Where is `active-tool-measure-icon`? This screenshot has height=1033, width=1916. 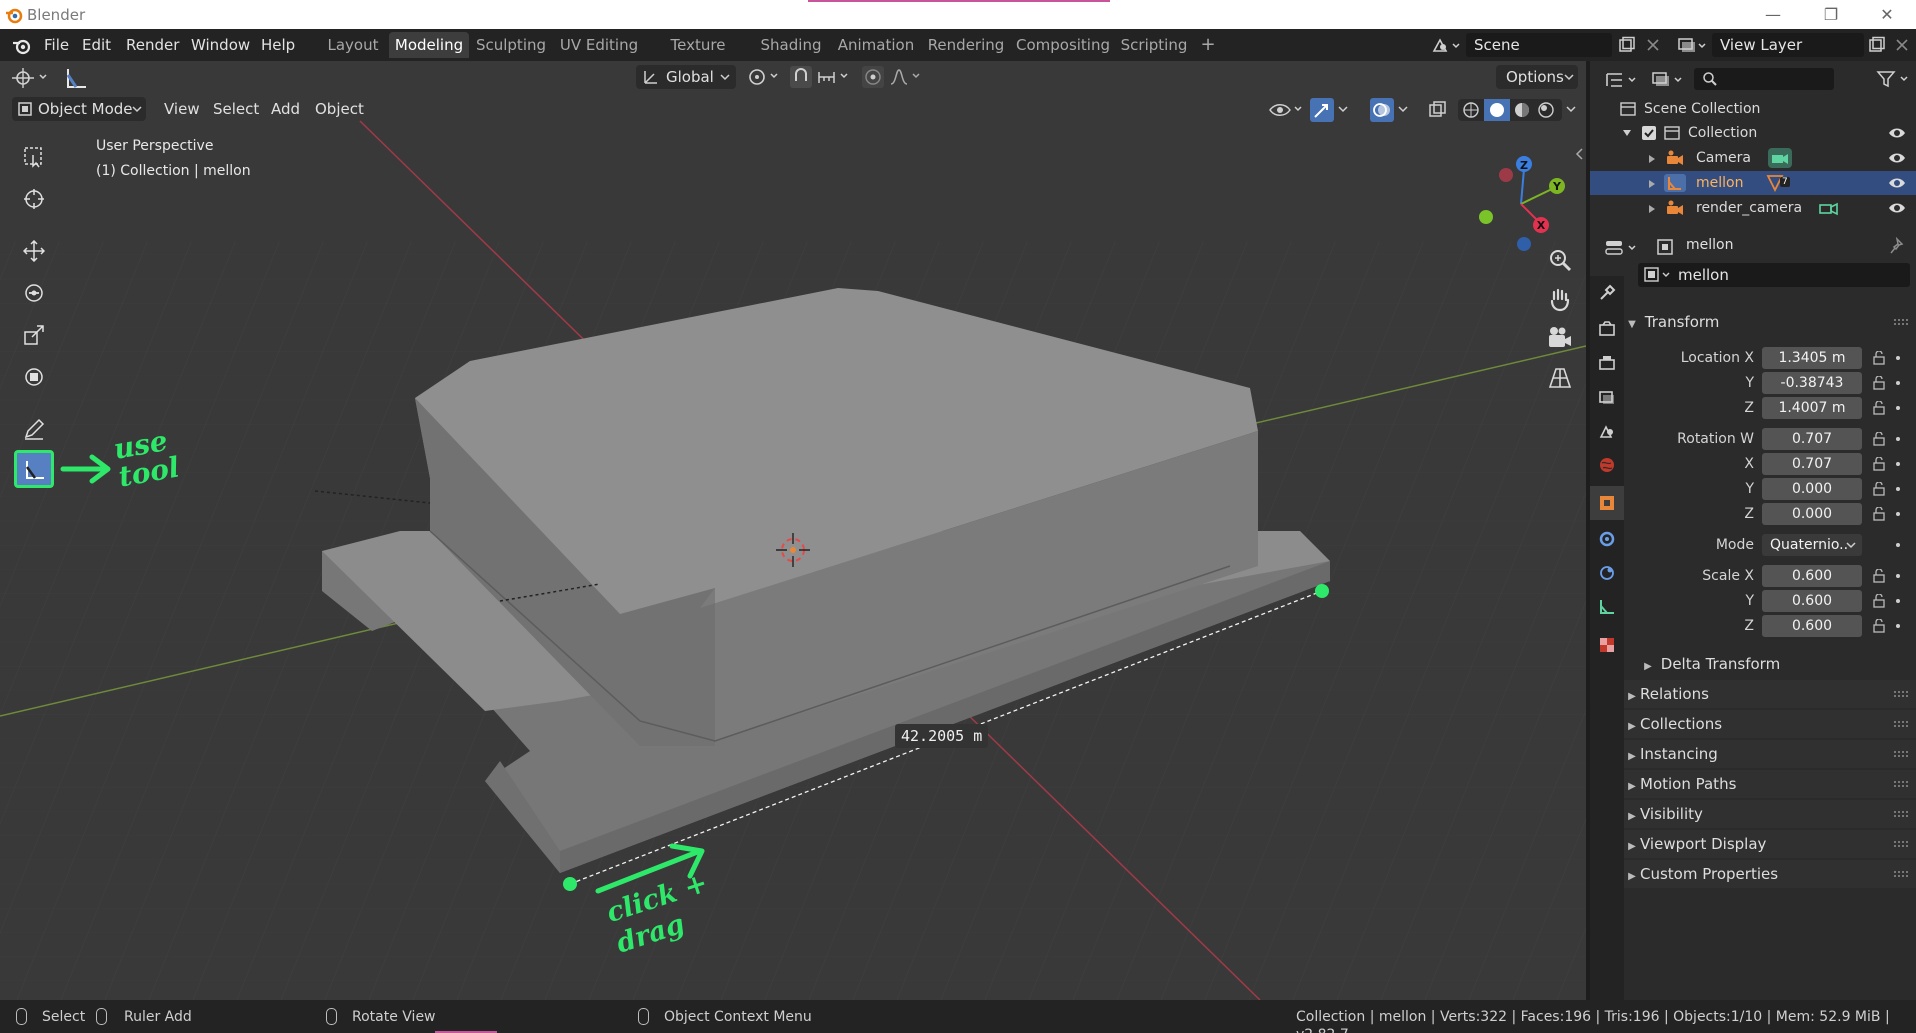
active-tool-measure-icon is located at coordinates (77, 78).